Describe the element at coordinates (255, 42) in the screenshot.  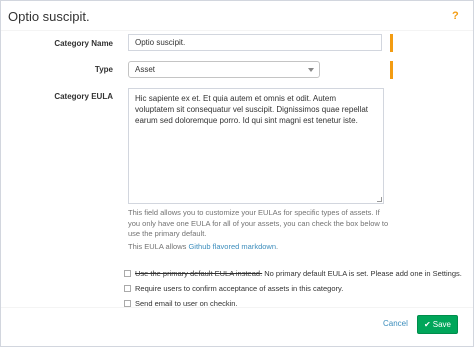
I see `category-name-input: Optio suscipit.` at that location.